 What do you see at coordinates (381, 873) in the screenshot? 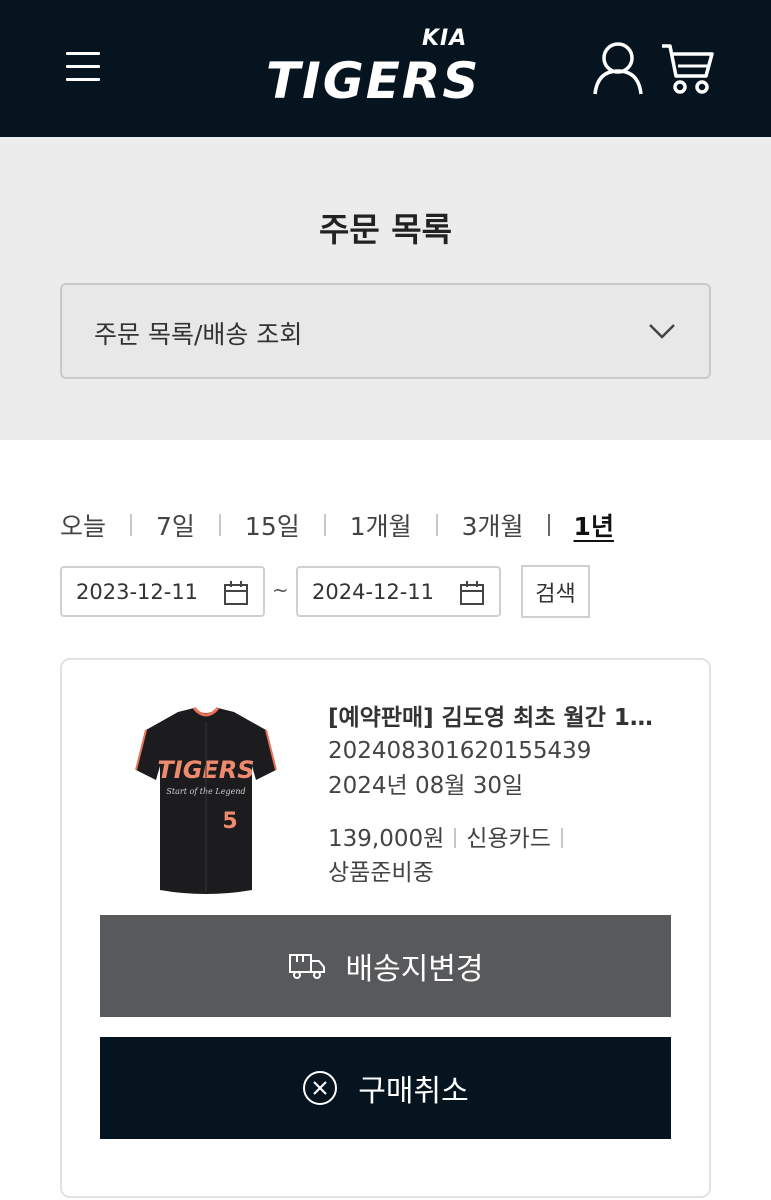
I see `order-status: 상품준비중` at bounding box center [381, 873].